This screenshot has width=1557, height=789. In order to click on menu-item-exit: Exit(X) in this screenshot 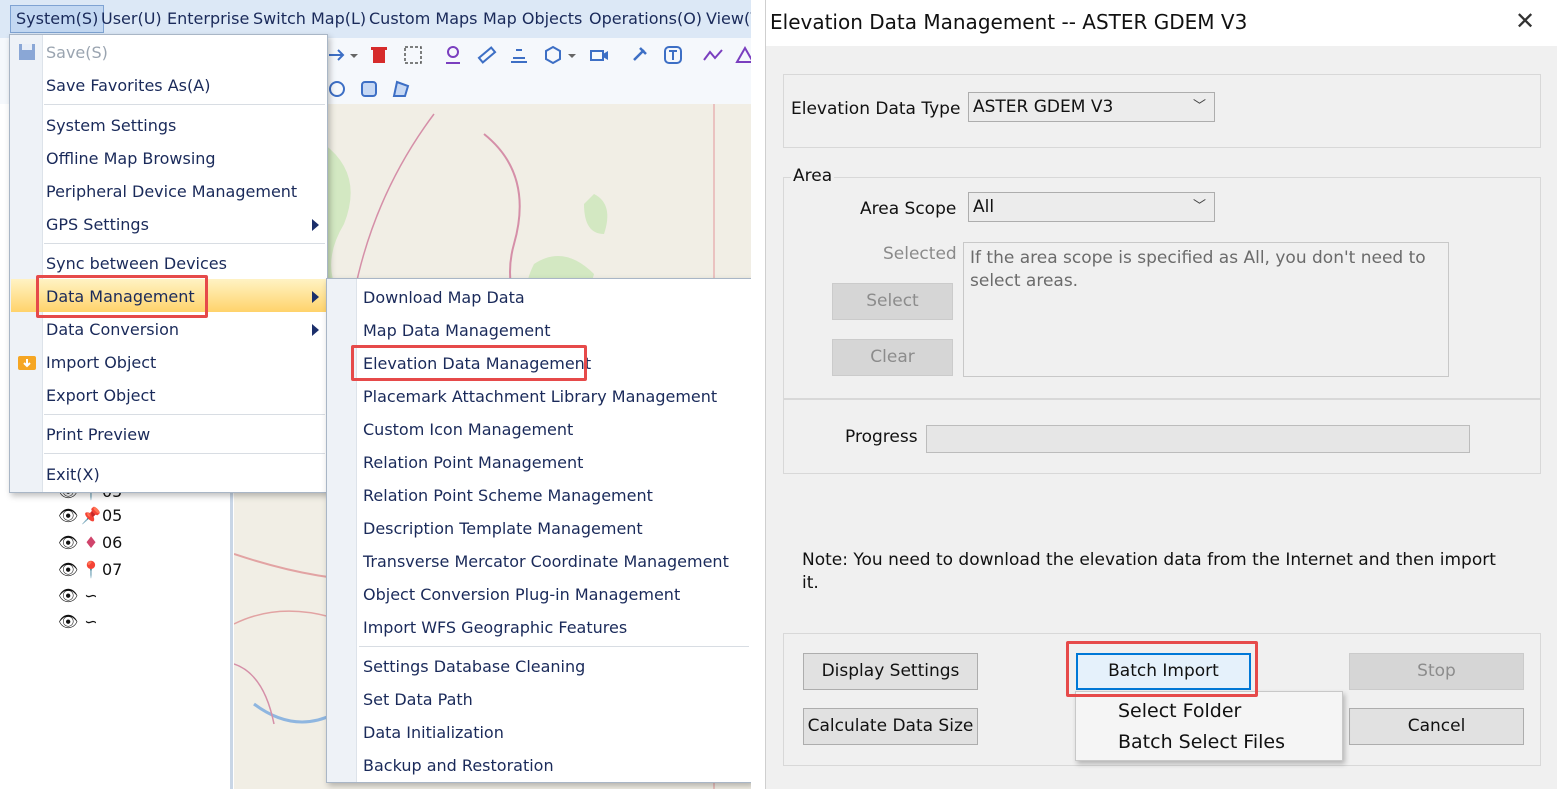, I will do `click(73, 475)`.